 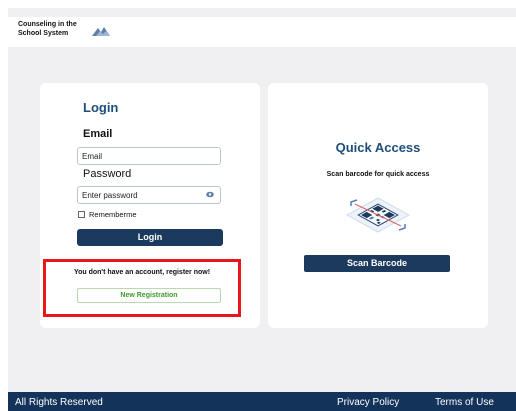 I want to click on brand-line-1: Counseling in the, so click(x=47, y=24).